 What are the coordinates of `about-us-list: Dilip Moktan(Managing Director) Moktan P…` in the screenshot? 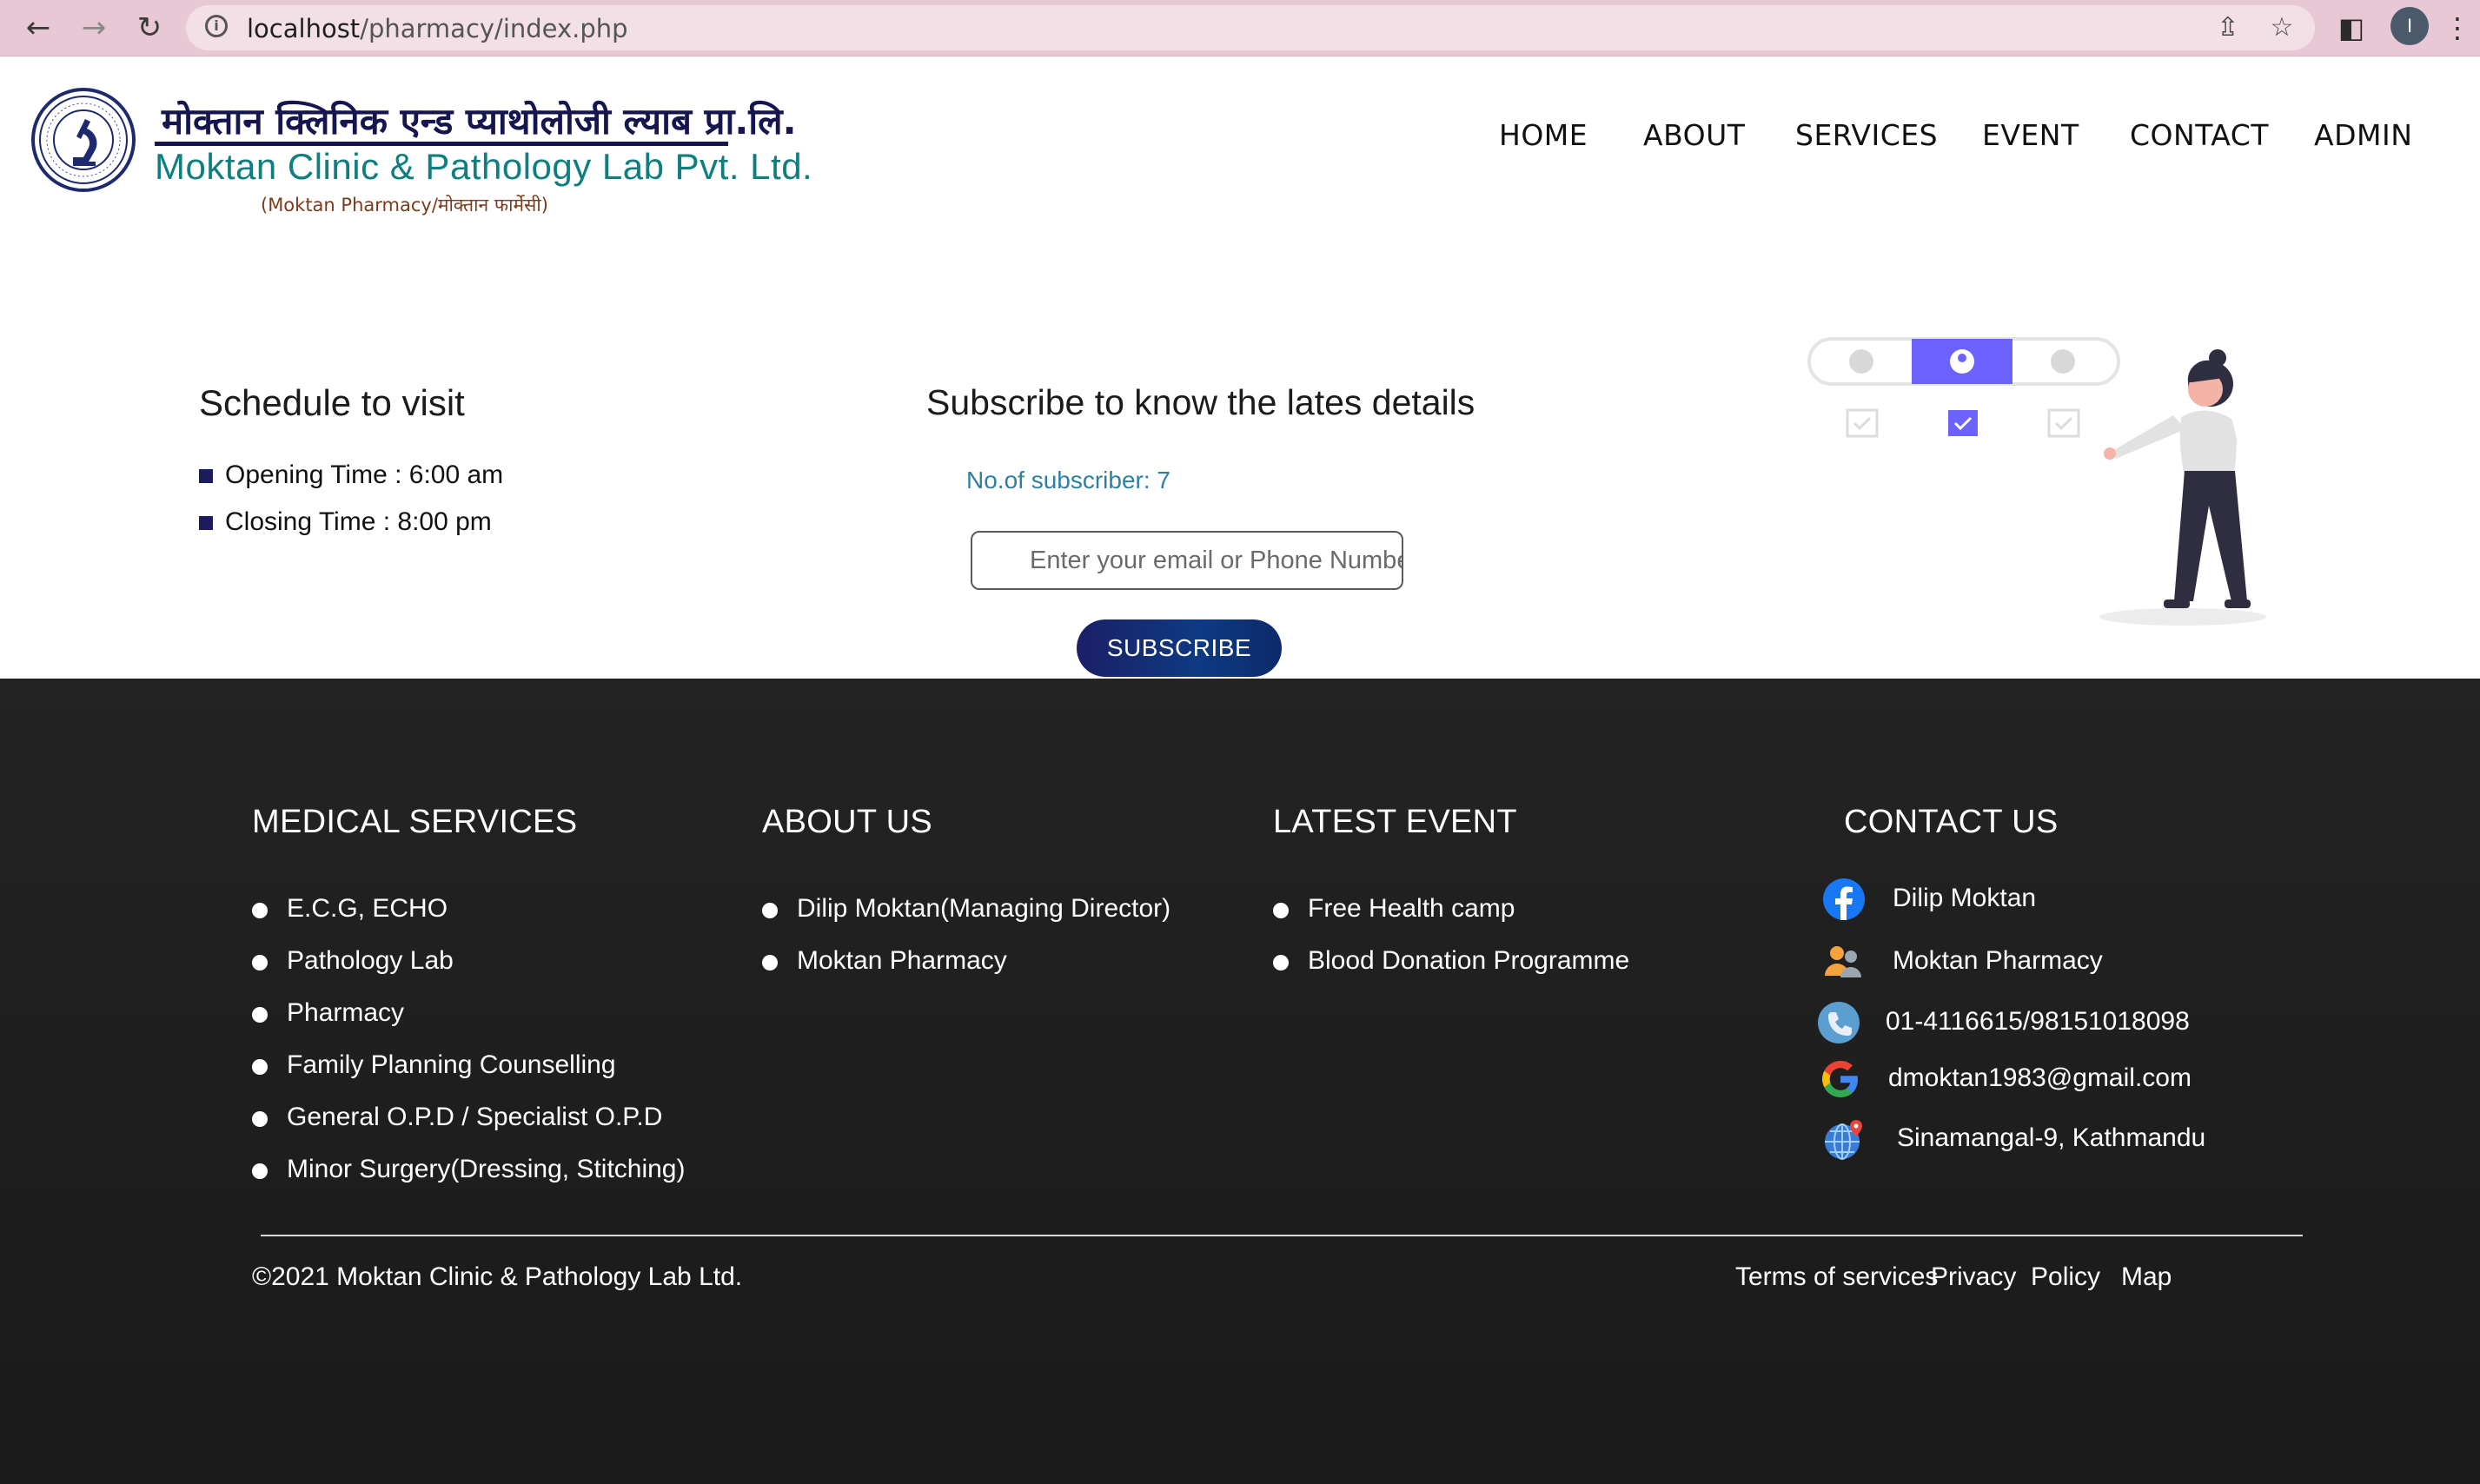 It's located at (966, 946).